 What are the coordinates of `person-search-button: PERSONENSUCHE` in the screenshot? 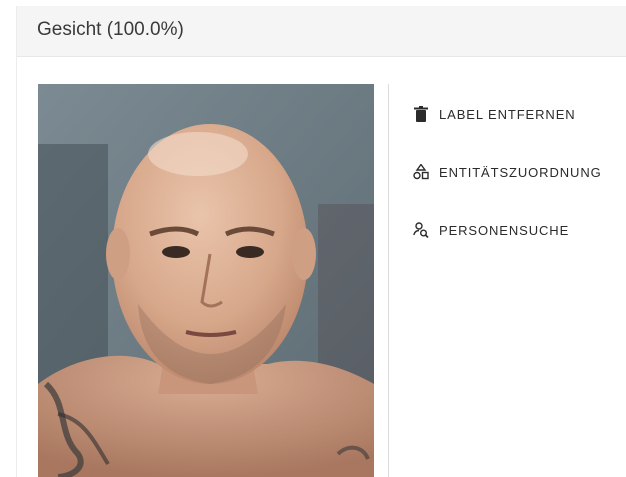 It's located at (518, 230).